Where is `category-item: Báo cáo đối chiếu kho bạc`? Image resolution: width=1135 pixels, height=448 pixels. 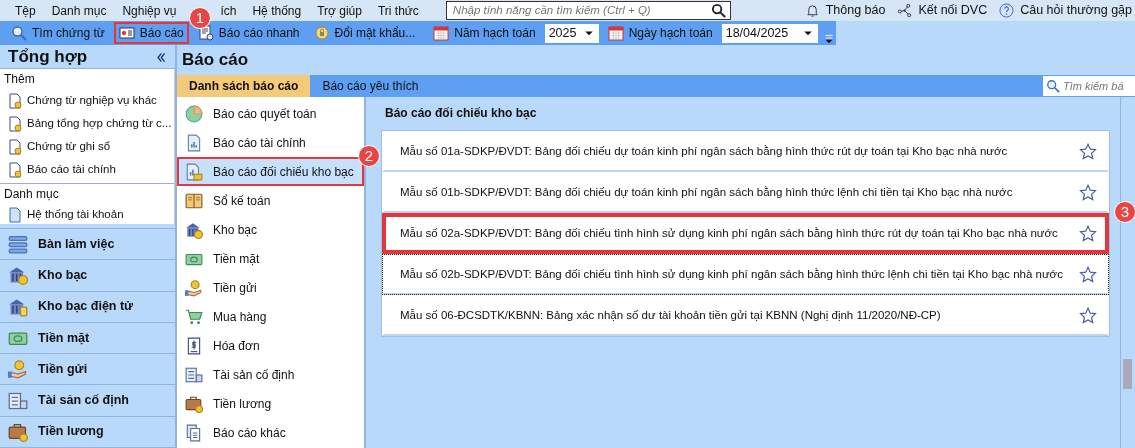 category-item: Báo cáo đối chiếu kho bạc is located at coordinates (270, 171).